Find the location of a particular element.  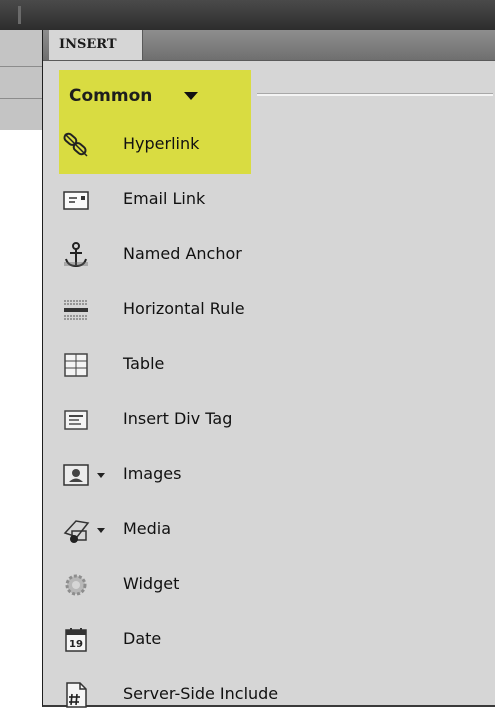

insert-item-server-side-include: Server-Side Include is located at coordinates (269, 695).